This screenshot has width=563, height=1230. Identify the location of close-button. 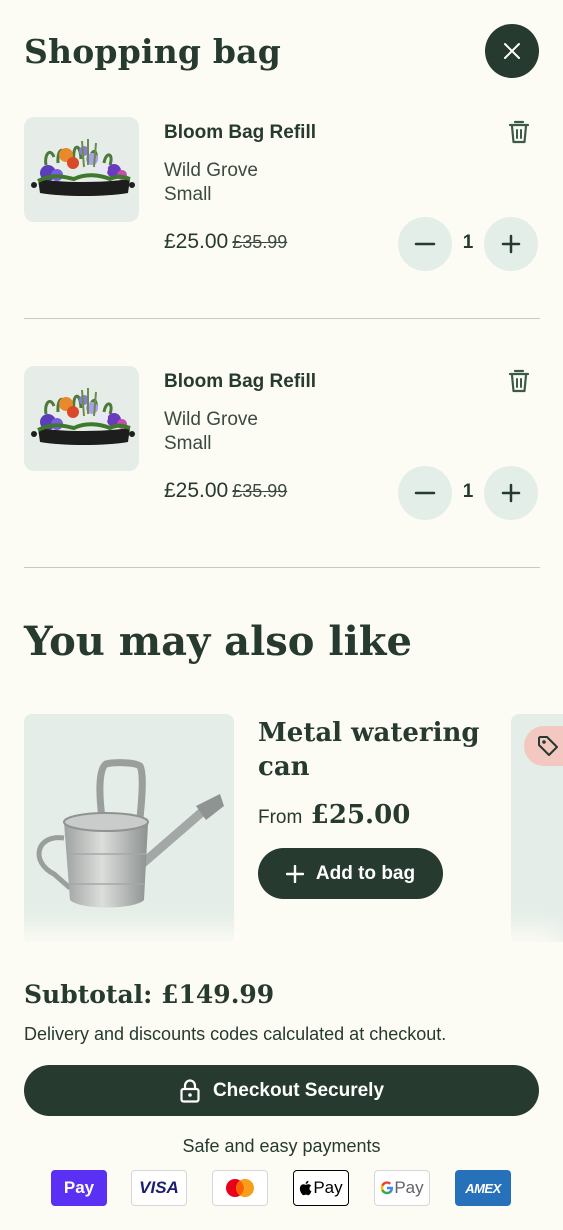
(512, 51).